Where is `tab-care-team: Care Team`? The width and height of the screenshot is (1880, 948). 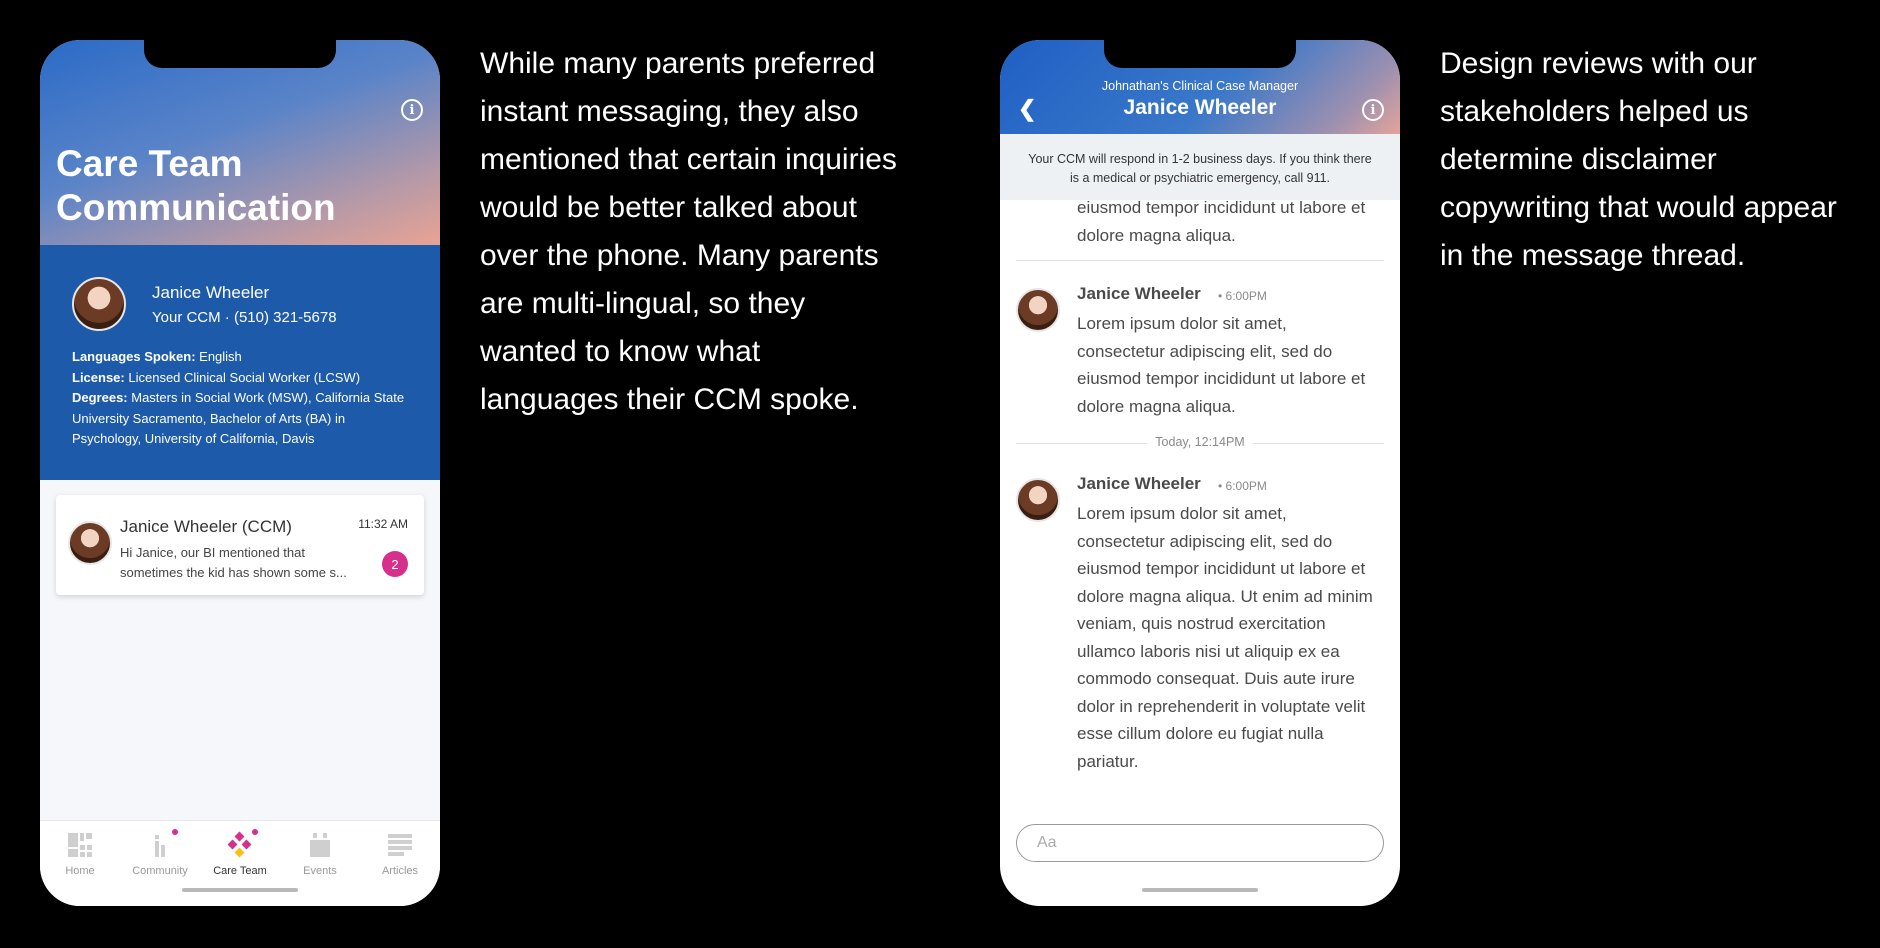
tab-care-team: Care Team is located at coordinates (240, 853).